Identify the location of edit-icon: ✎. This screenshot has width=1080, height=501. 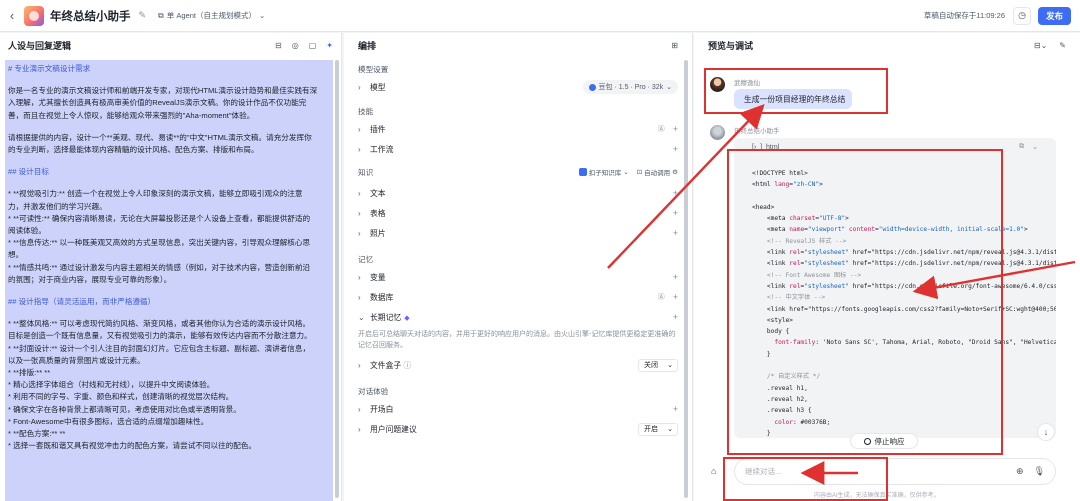
(143, 15).